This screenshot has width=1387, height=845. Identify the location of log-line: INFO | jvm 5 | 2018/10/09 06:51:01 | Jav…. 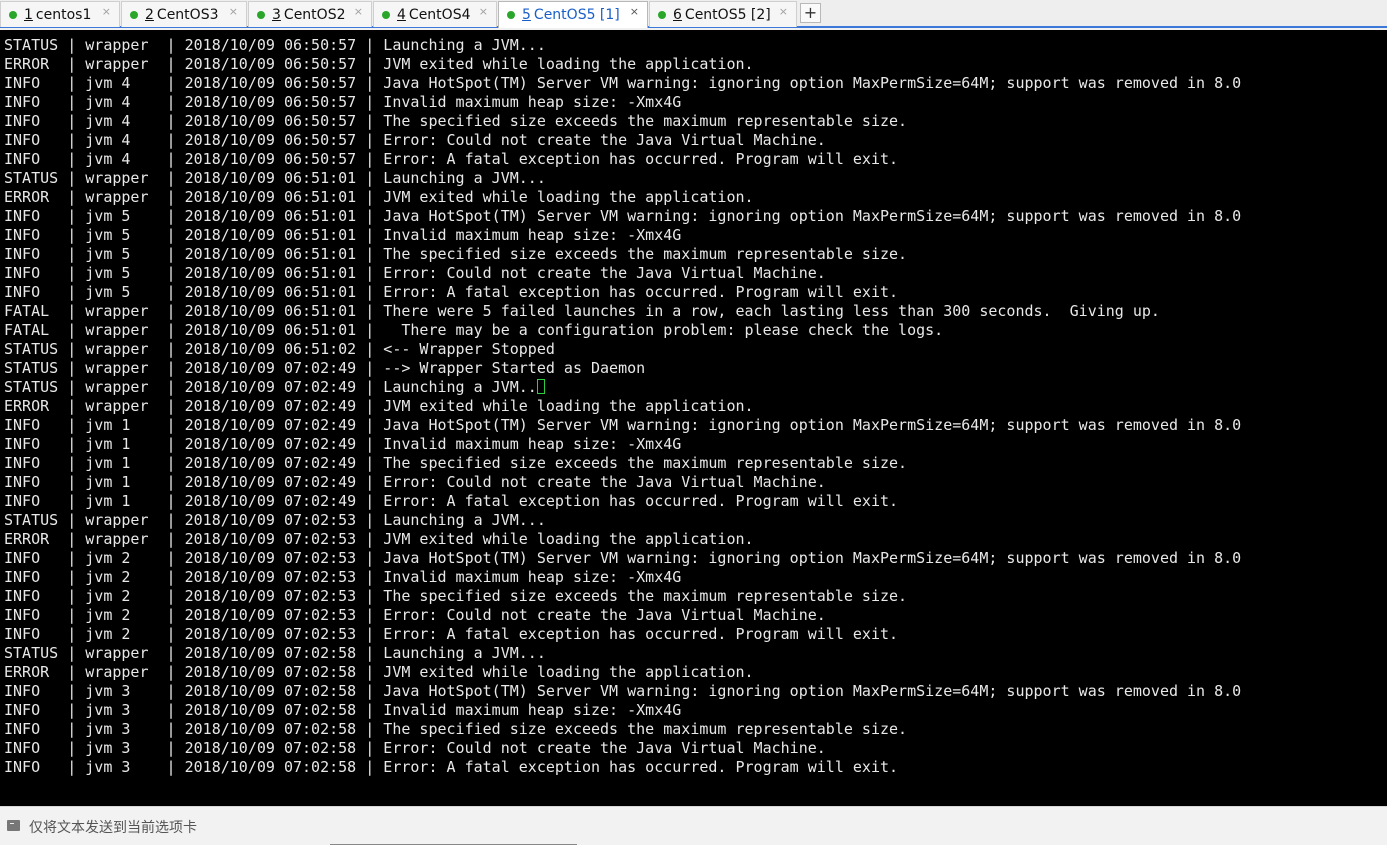
(623, 216).